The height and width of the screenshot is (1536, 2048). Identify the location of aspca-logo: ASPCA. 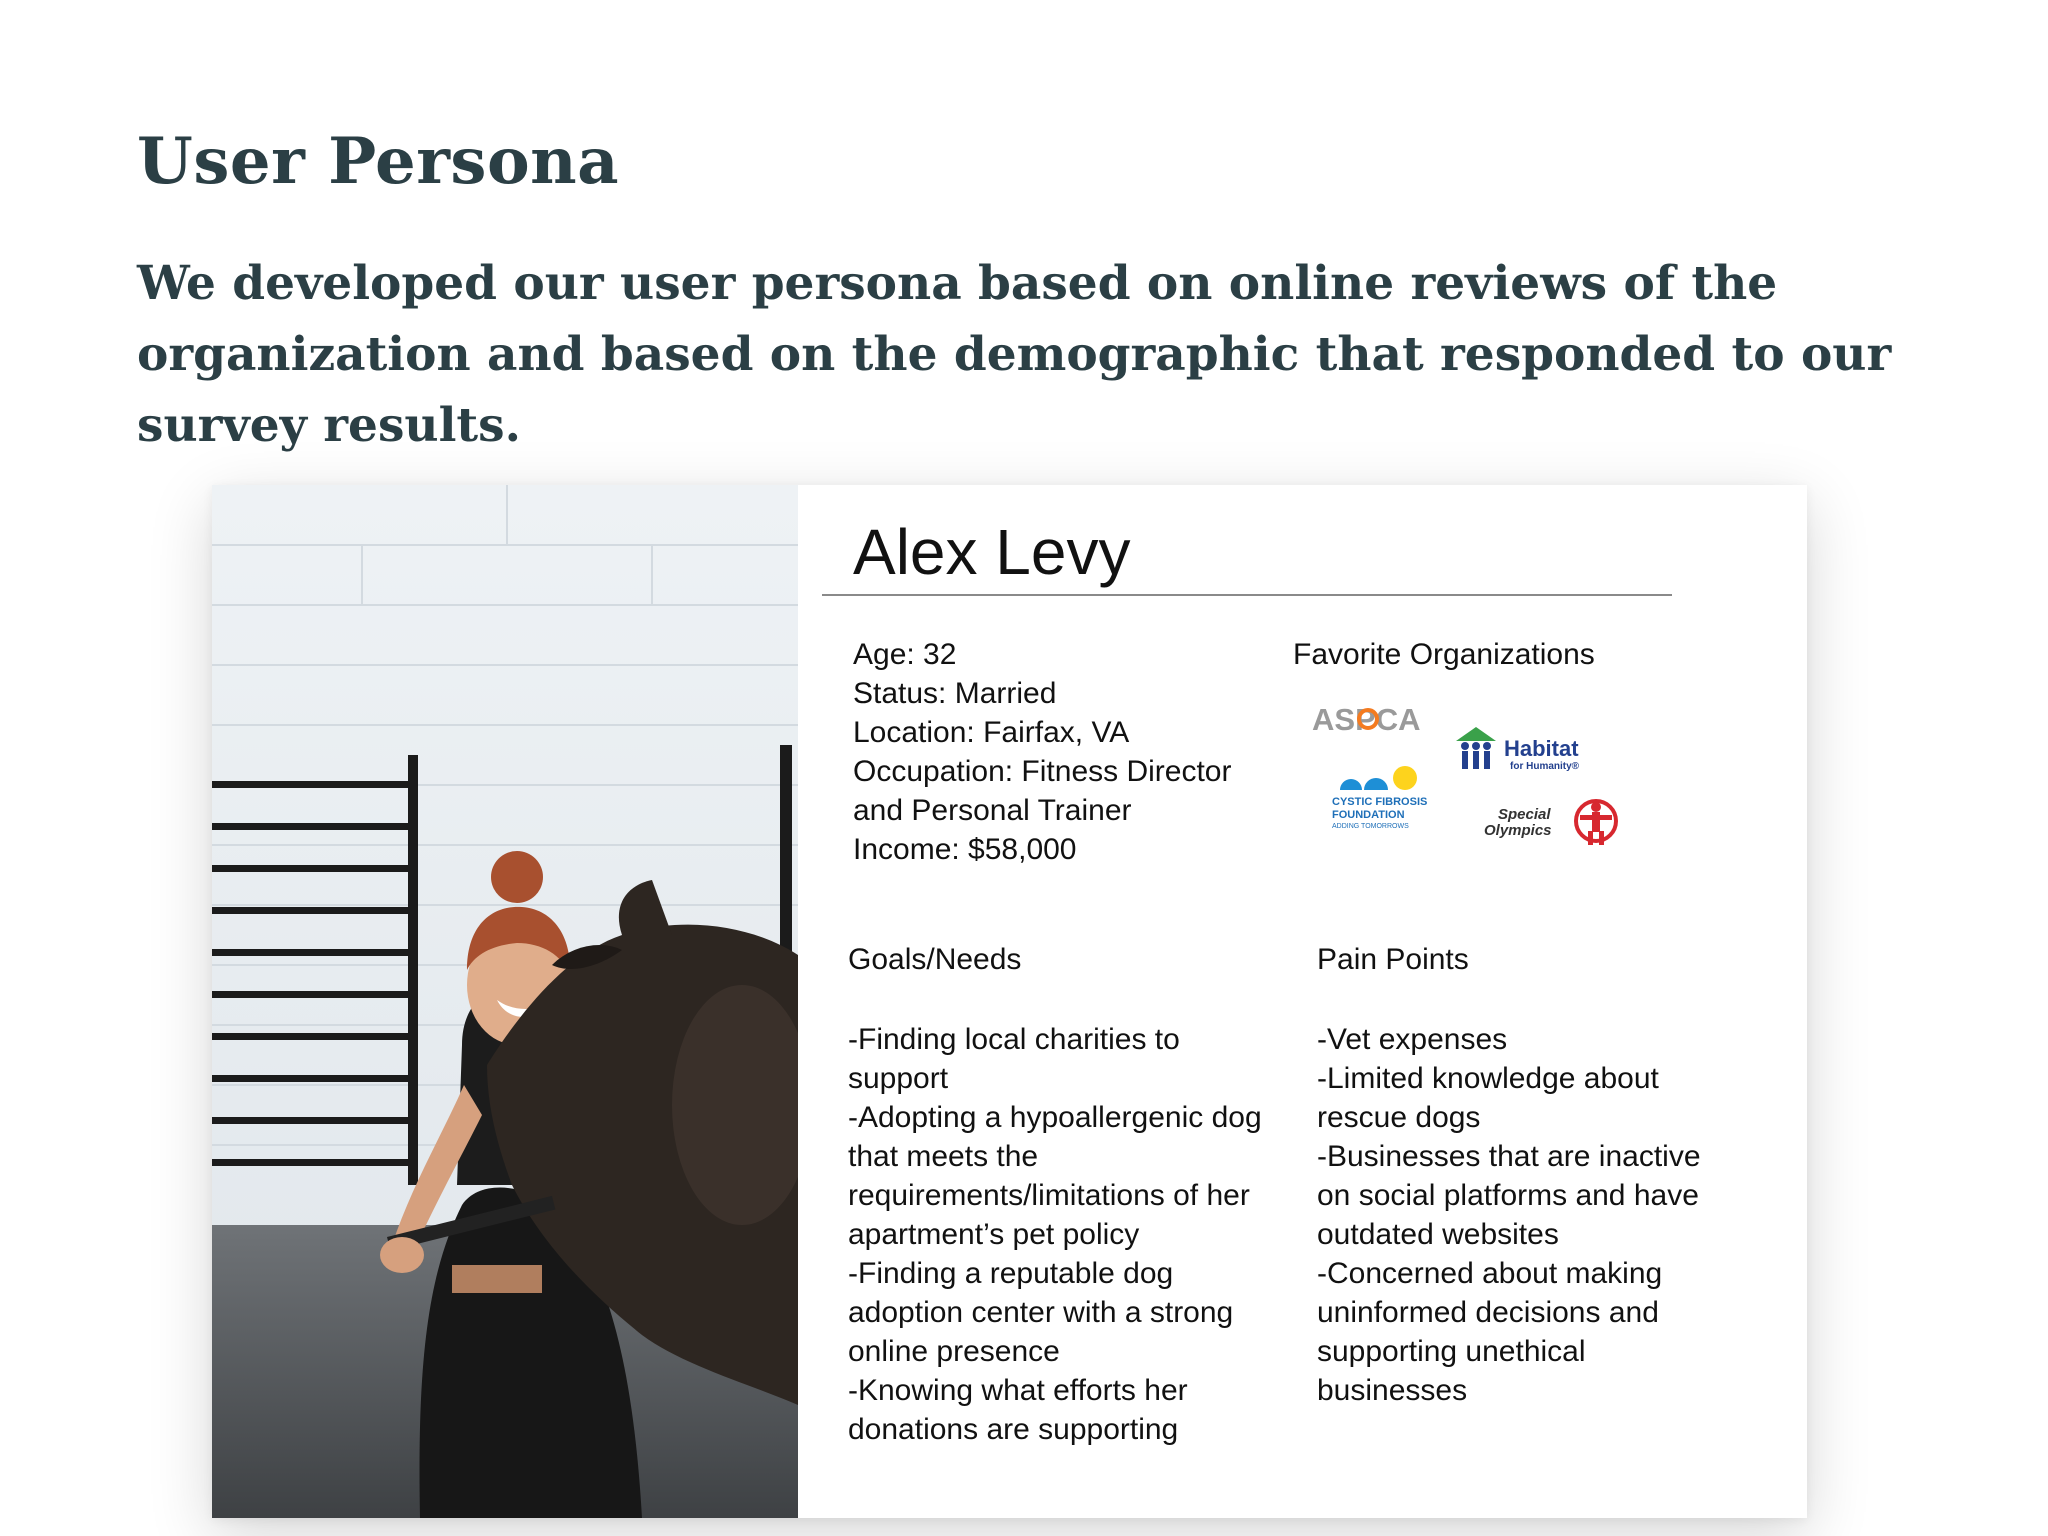
(1366, 719).